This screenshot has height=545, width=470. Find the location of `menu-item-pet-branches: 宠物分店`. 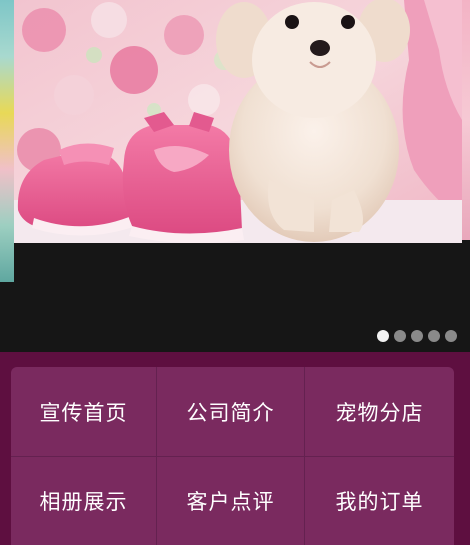

menu-item-pet-branches: 宠物分店 is located at coordinates (379, 412).